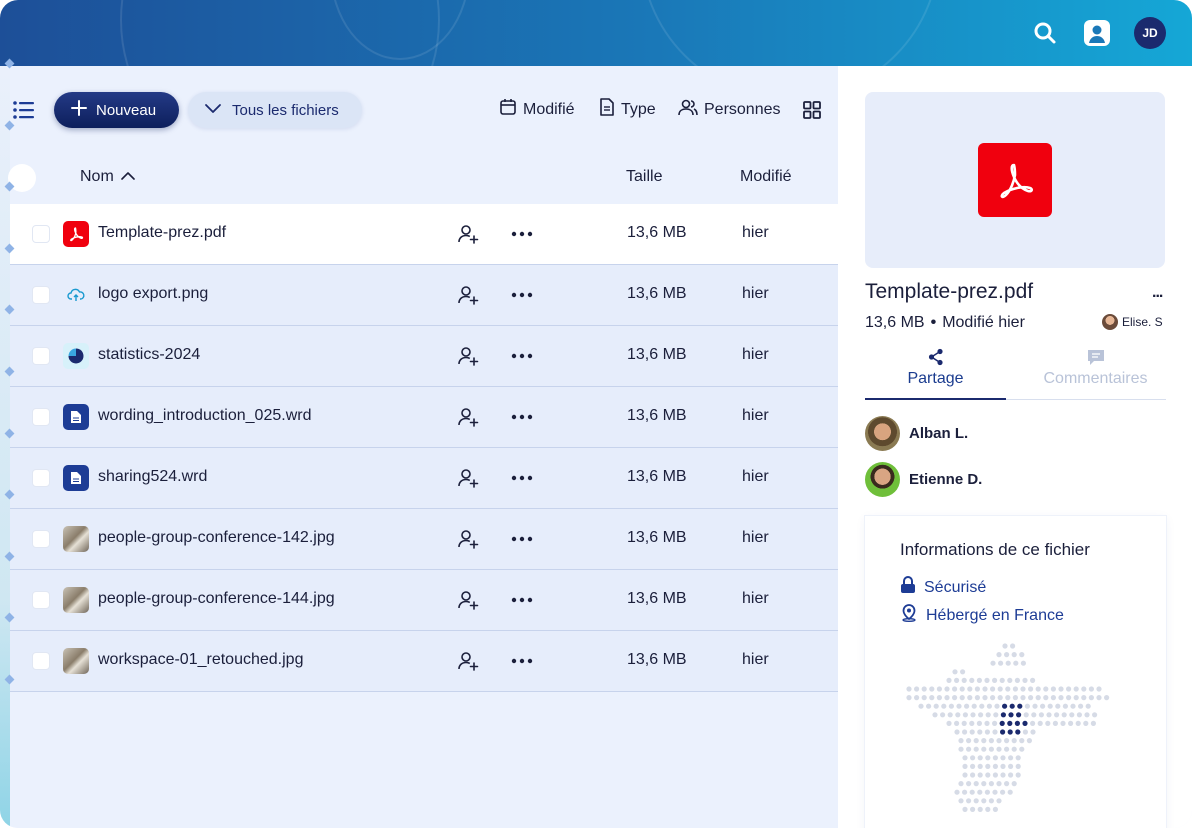  Describe the element at coordinates (537, 109) in the screenshot. I see `filter-modified: Modifié` at that location.